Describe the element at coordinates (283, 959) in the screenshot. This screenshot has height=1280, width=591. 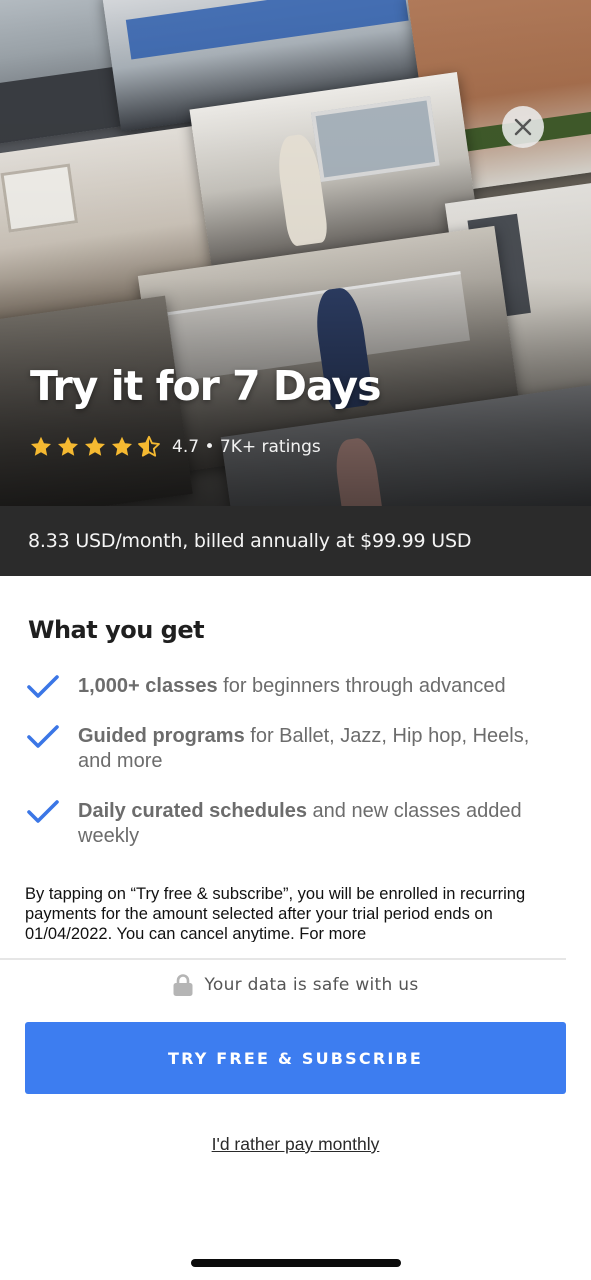
I see `divider` at that location.